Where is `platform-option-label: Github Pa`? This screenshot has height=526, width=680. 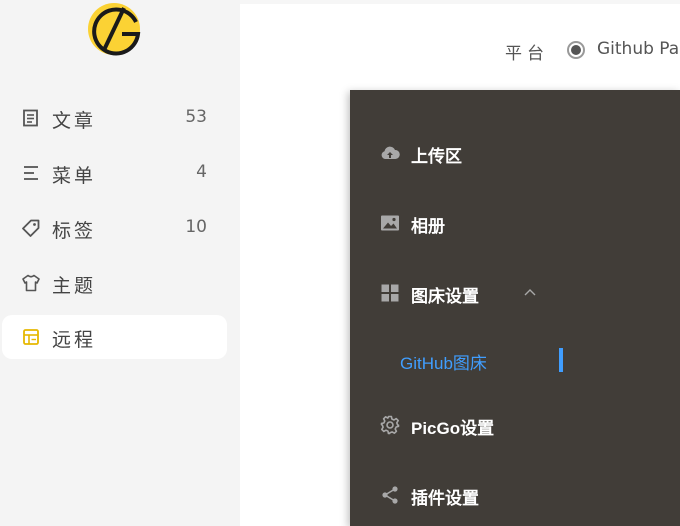 platform-option-label: Github Pa is located at coordinates (638, 49).